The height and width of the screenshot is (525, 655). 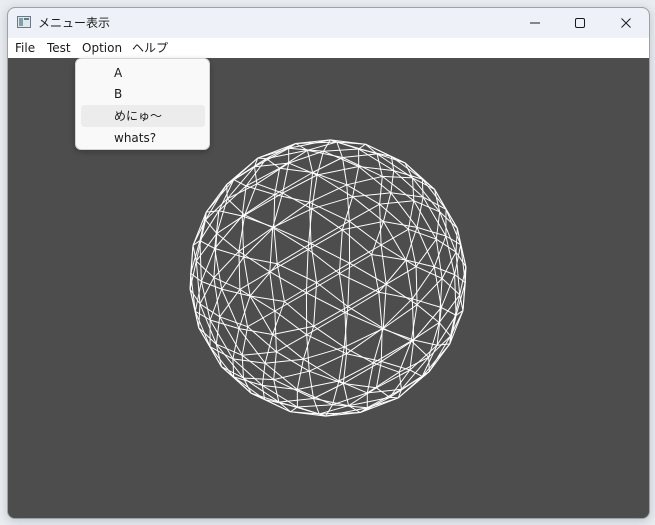 I want to click on menu-file: File, so click(x=25, y=48).